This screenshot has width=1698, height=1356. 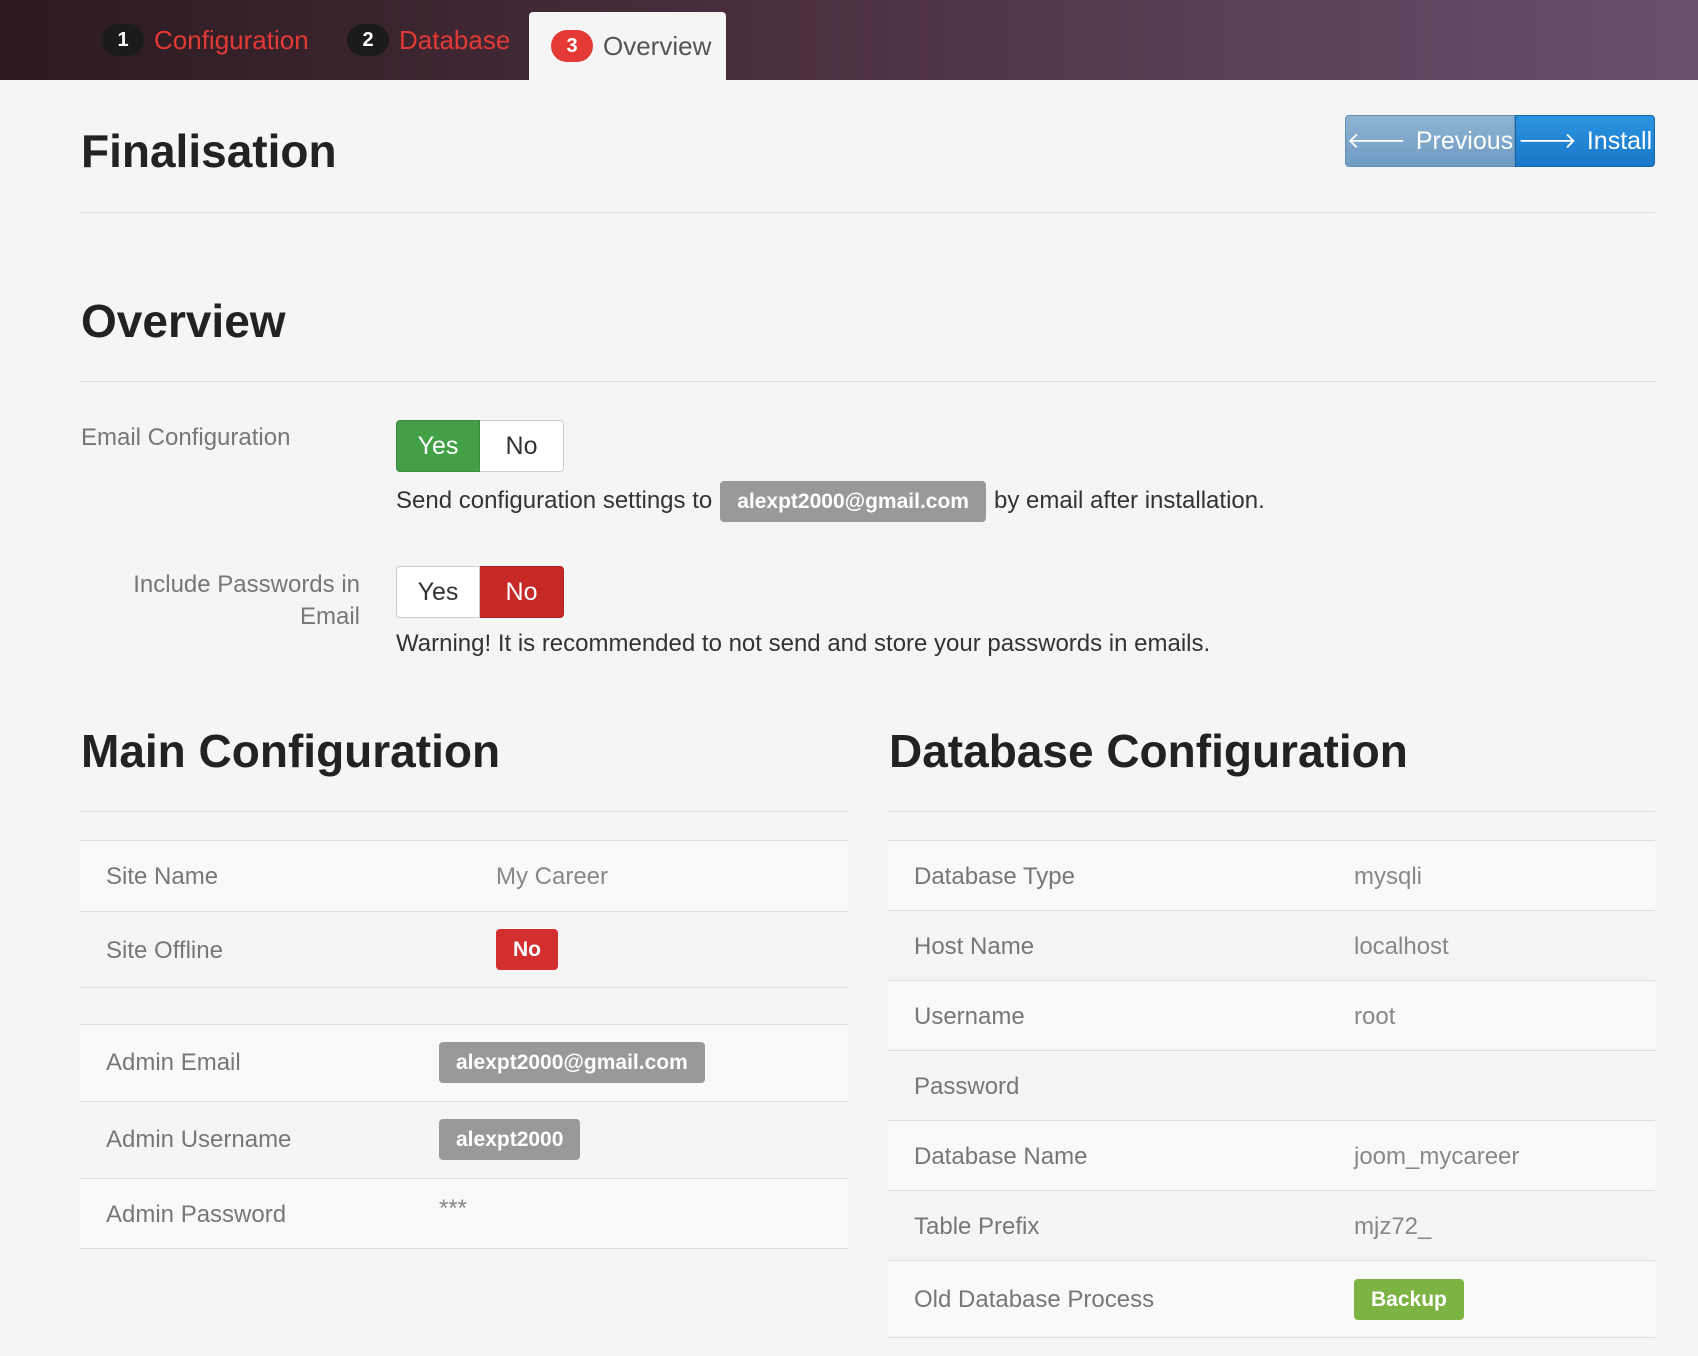 I want to click on table-row: Username root, so click(x=1271, y=1015).